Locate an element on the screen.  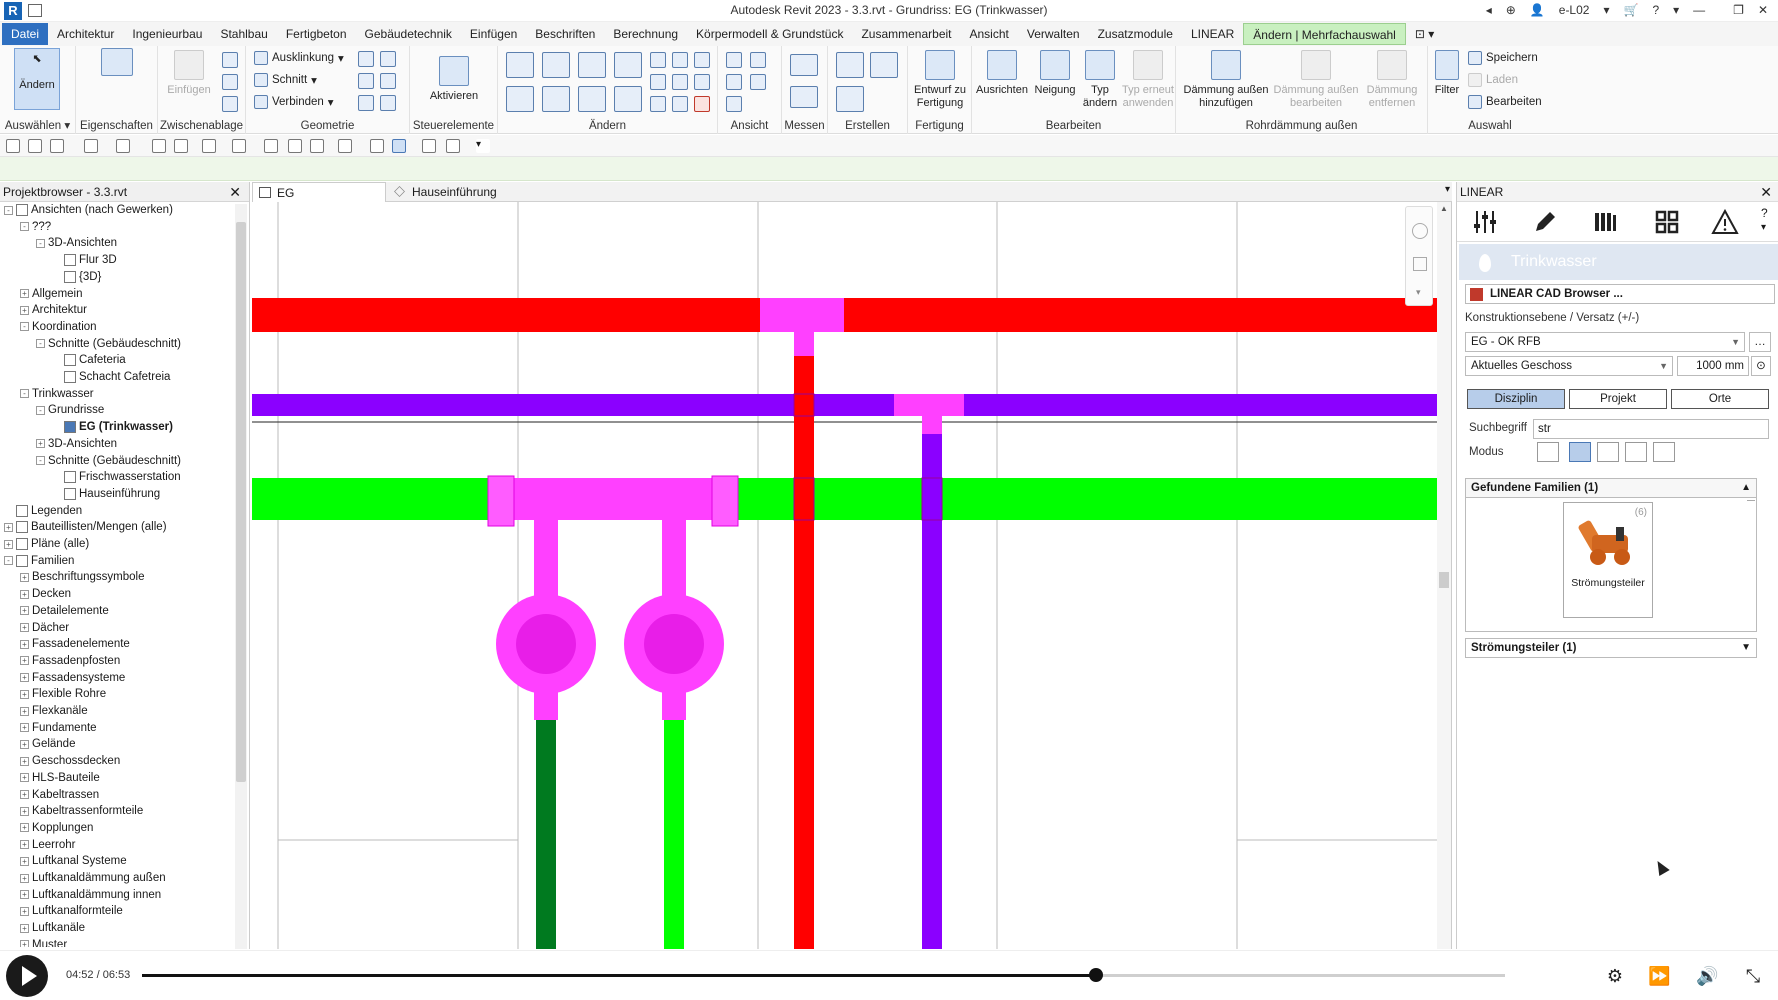
tab-architektur: Architektur is located at coordinates (85, 34).